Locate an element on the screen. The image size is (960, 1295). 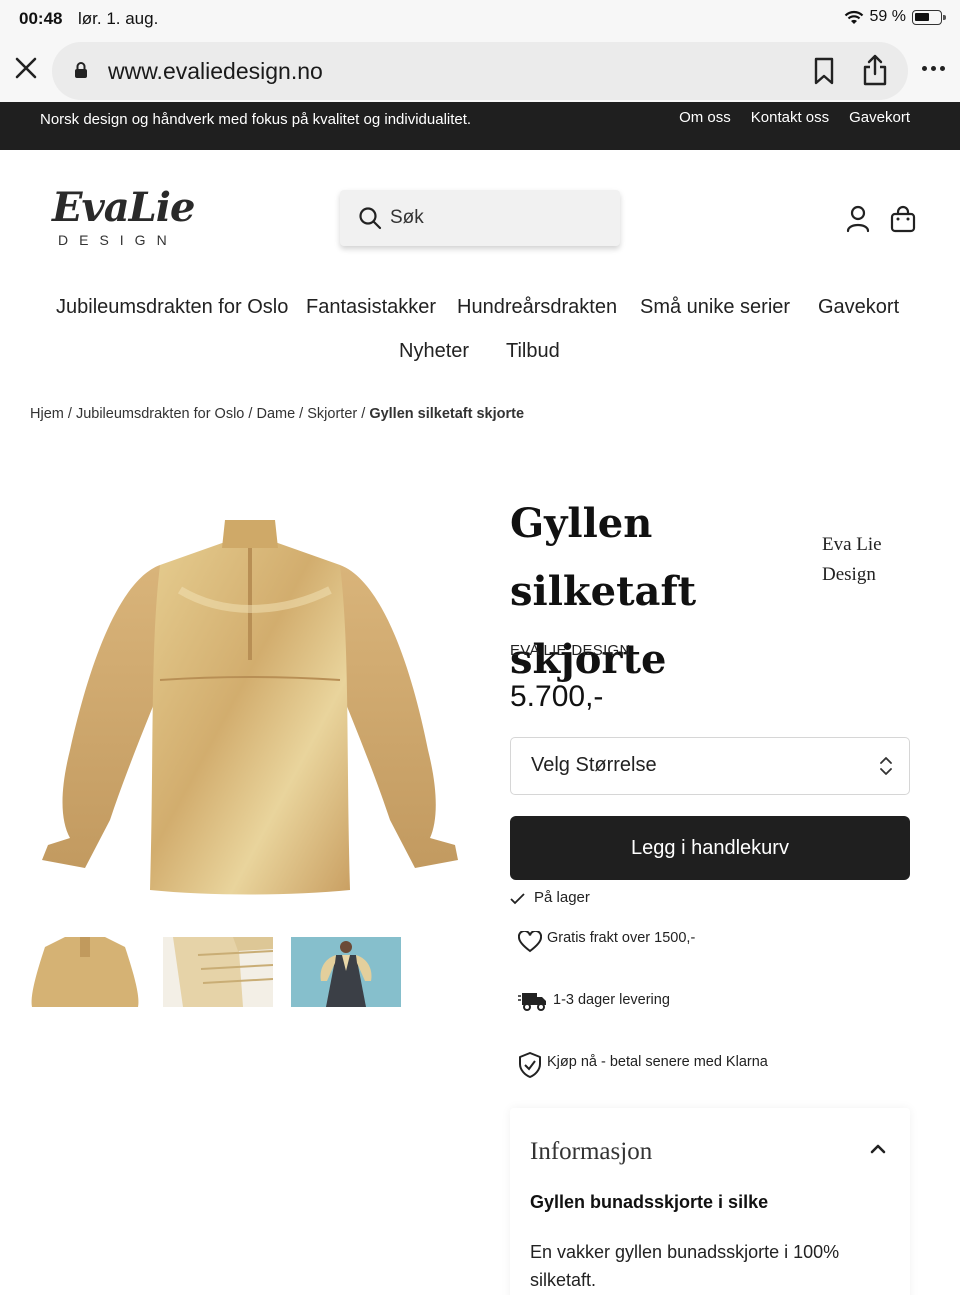
link-om-oss: Om oss is located at coordinates (705, 117).